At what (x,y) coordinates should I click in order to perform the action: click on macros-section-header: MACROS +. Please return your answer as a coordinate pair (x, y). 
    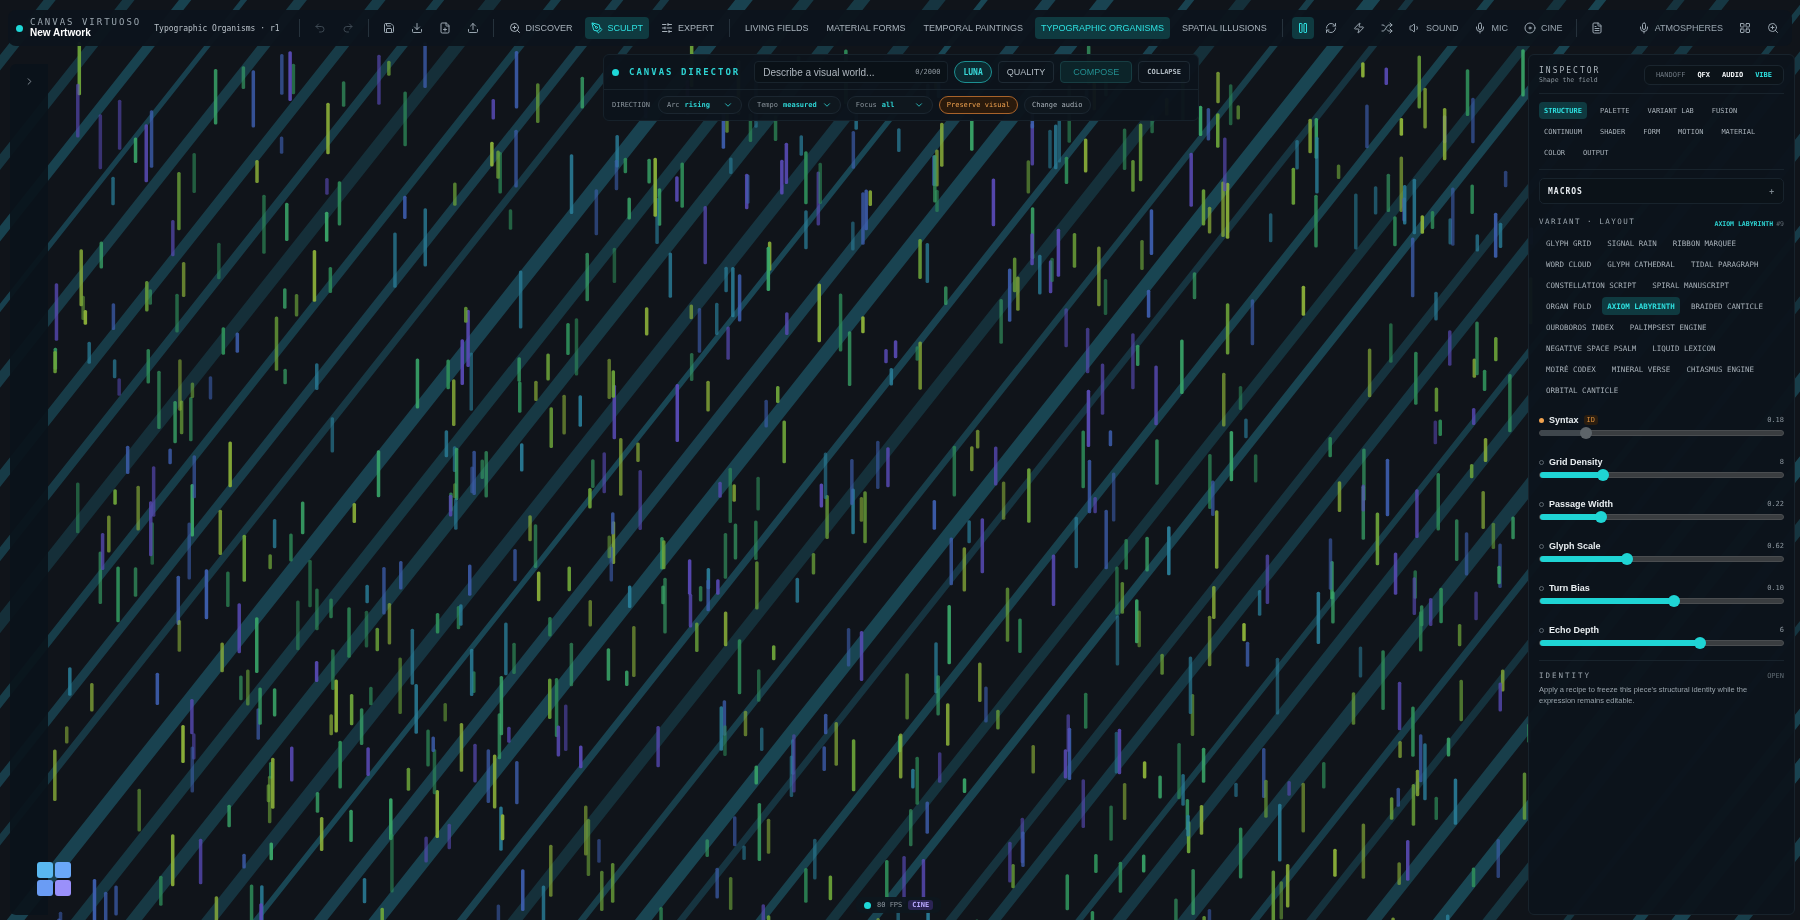
    Looking at the image, I should click on (1661, 191).